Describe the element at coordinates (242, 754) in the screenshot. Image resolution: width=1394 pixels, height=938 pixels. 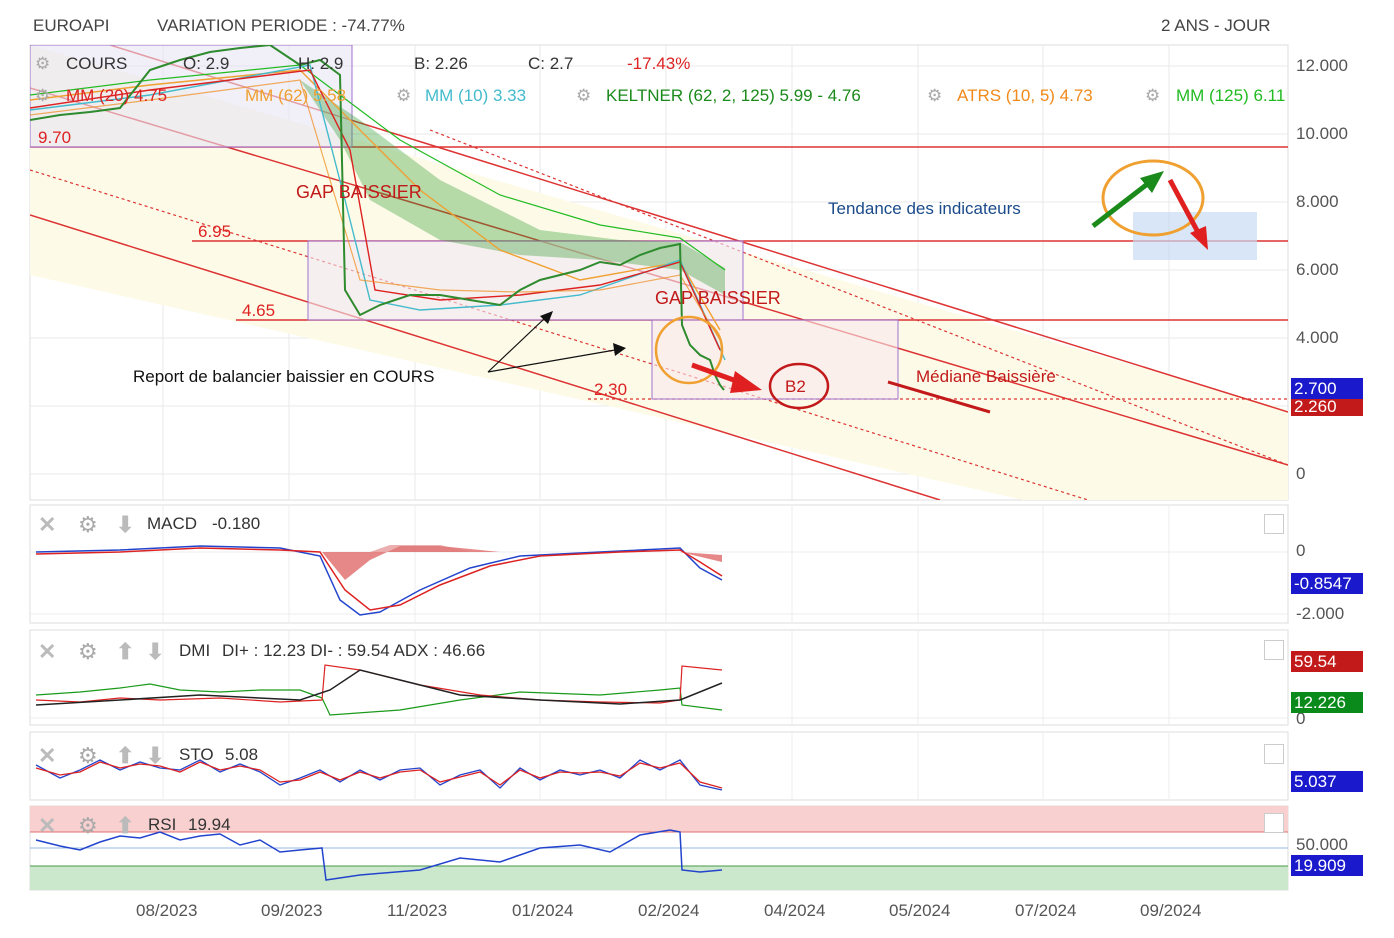
I see `sto-value: 5.08` at that location.